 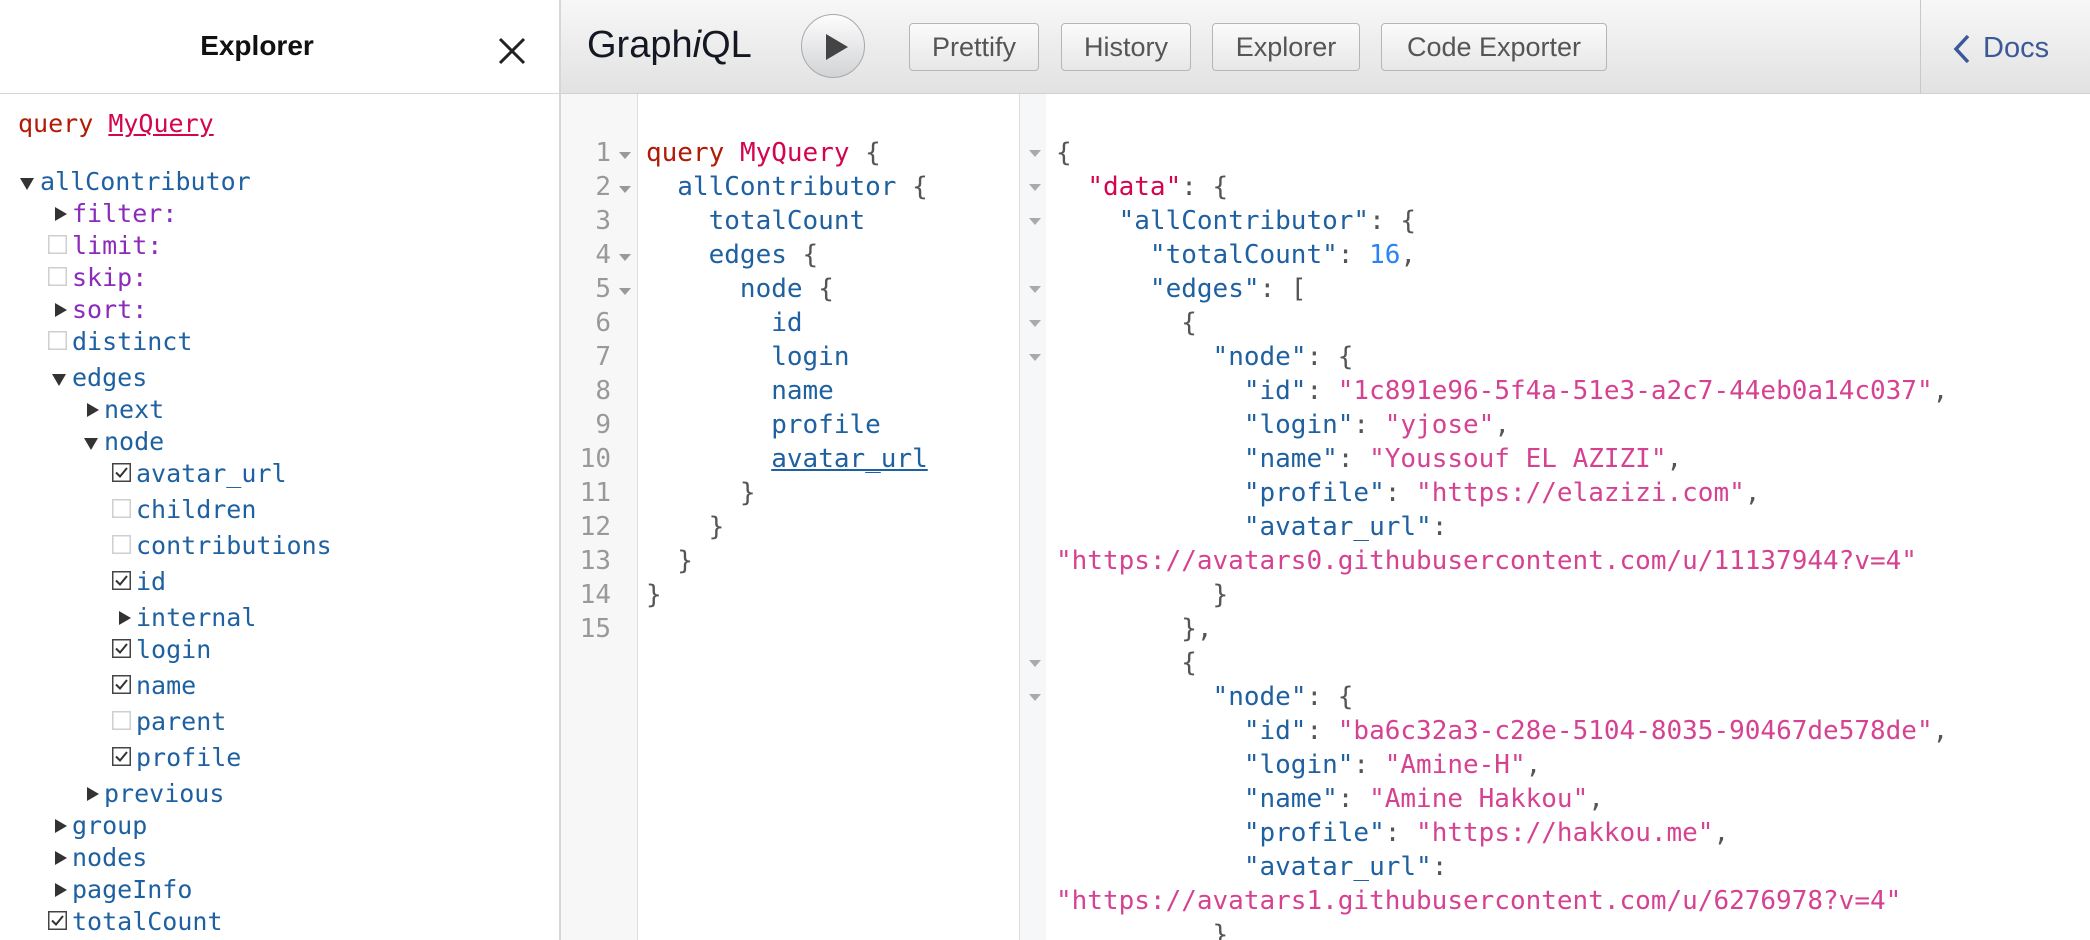 I want to click on tree-item-next: next, so click(x=125, y=410).